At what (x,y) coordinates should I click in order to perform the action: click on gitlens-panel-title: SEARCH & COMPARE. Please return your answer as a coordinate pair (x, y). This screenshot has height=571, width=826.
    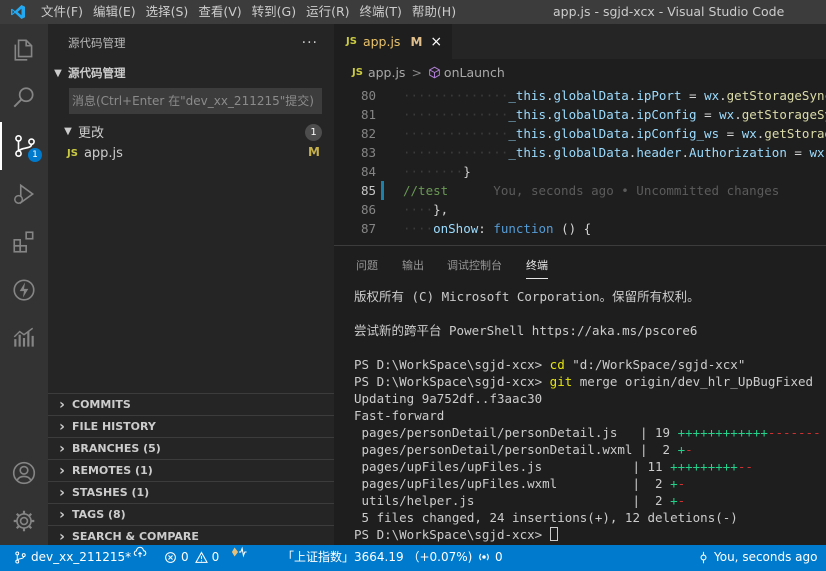
    Looking at the image, I should click on (135, 536).